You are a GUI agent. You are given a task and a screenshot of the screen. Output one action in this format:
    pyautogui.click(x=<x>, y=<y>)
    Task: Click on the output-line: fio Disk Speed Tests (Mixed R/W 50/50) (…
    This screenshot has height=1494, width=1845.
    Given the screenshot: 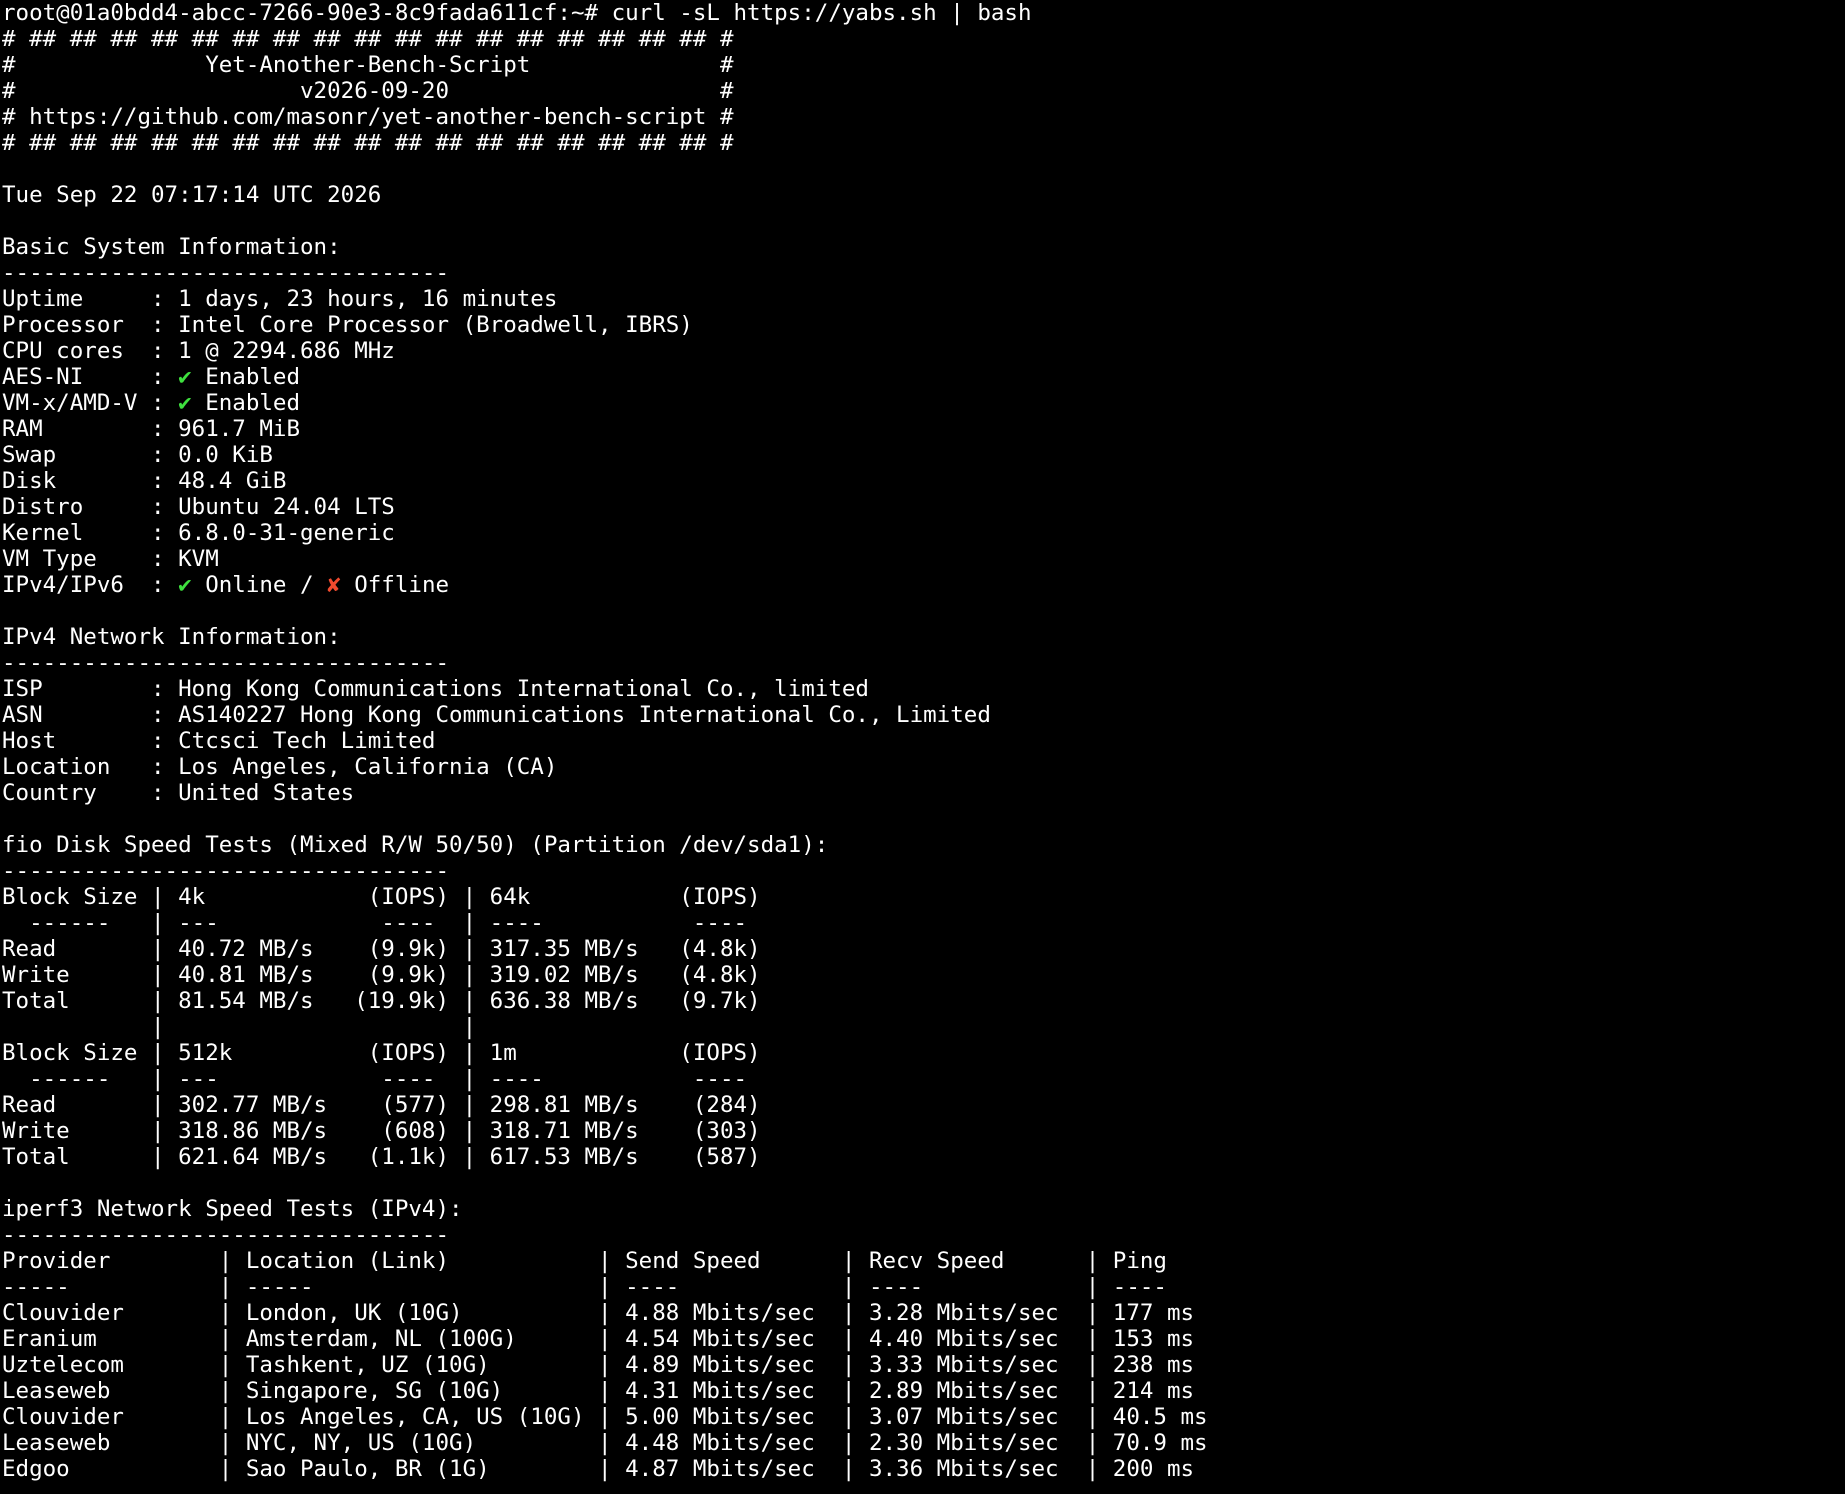 What is the action you would take?
    pyautogui.click(x=923, y=845)
    